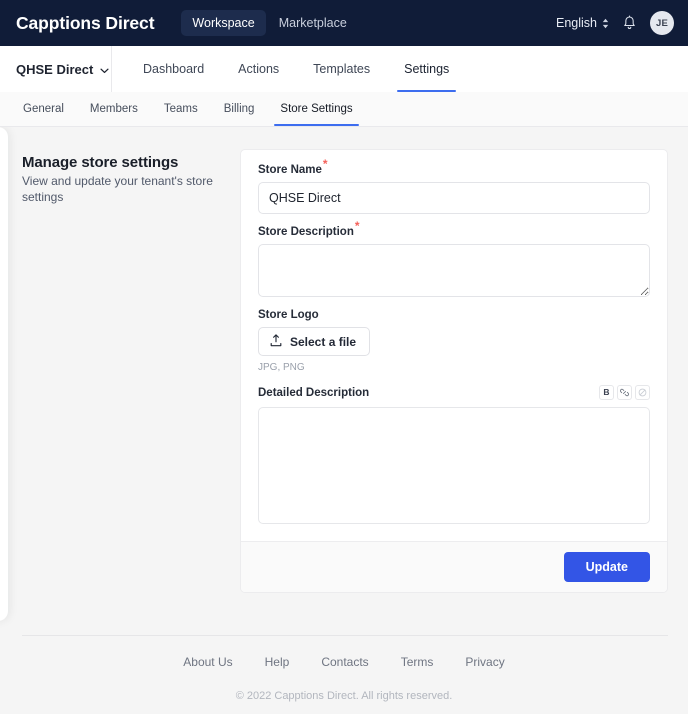 Image resolution: width=688 pixels, height=714 pixels. I want to click on editor-toolbar: B, so click(624, 392).